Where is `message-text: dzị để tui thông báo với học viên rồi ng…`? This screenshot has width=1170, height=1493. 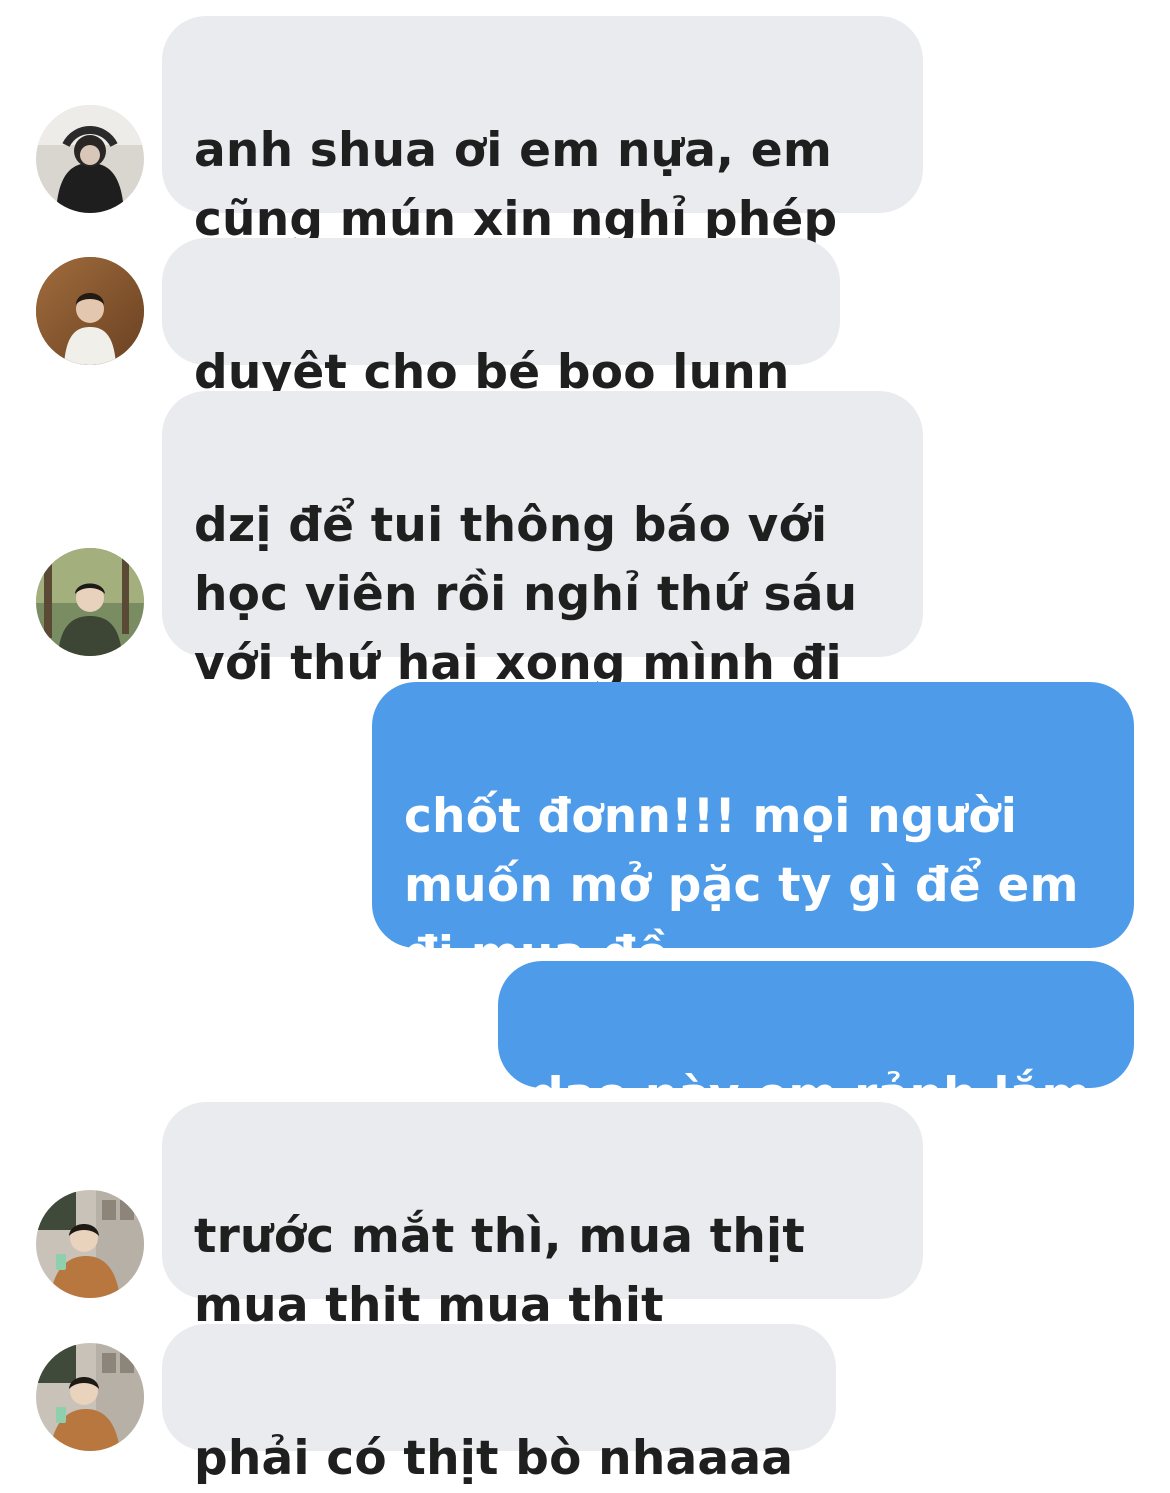 message-text: dzị để tui thông báo với học viên rồi ng… is located at coordinates (526, 594).